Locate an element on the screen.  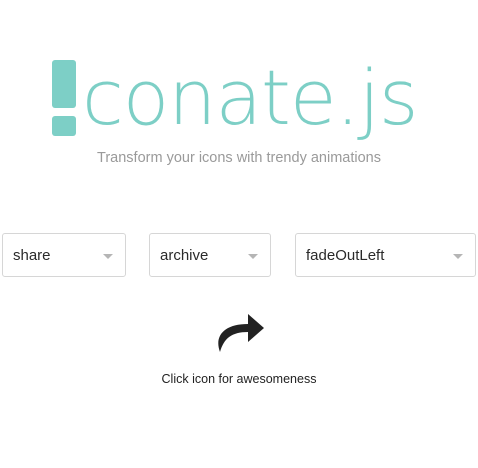
share-arrow-icon is located at coordinates (239, 331).